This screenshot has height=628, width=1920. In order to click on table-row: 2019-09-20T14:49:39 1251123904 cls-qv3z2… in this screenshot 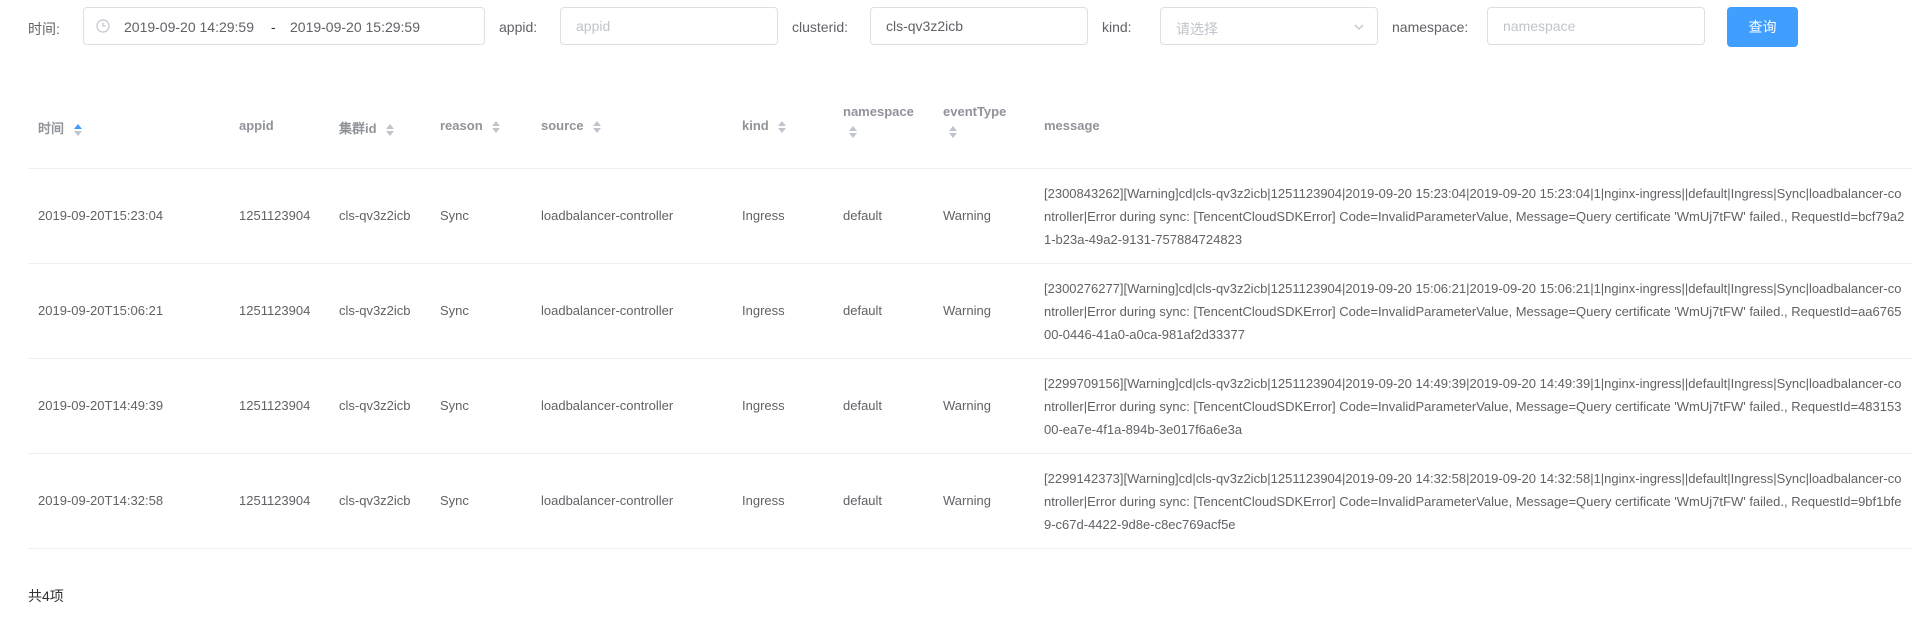, I will do `click(970, 406)`.